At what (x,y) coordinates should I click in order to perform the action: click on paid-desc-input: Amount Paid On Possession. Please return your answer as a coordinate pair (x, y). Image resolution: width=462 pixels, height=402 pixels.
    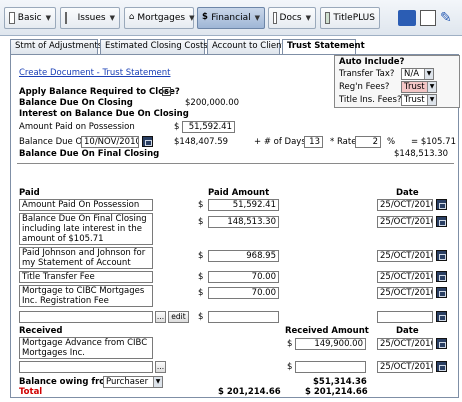
    Looking at the image, I should click on (86, 205).